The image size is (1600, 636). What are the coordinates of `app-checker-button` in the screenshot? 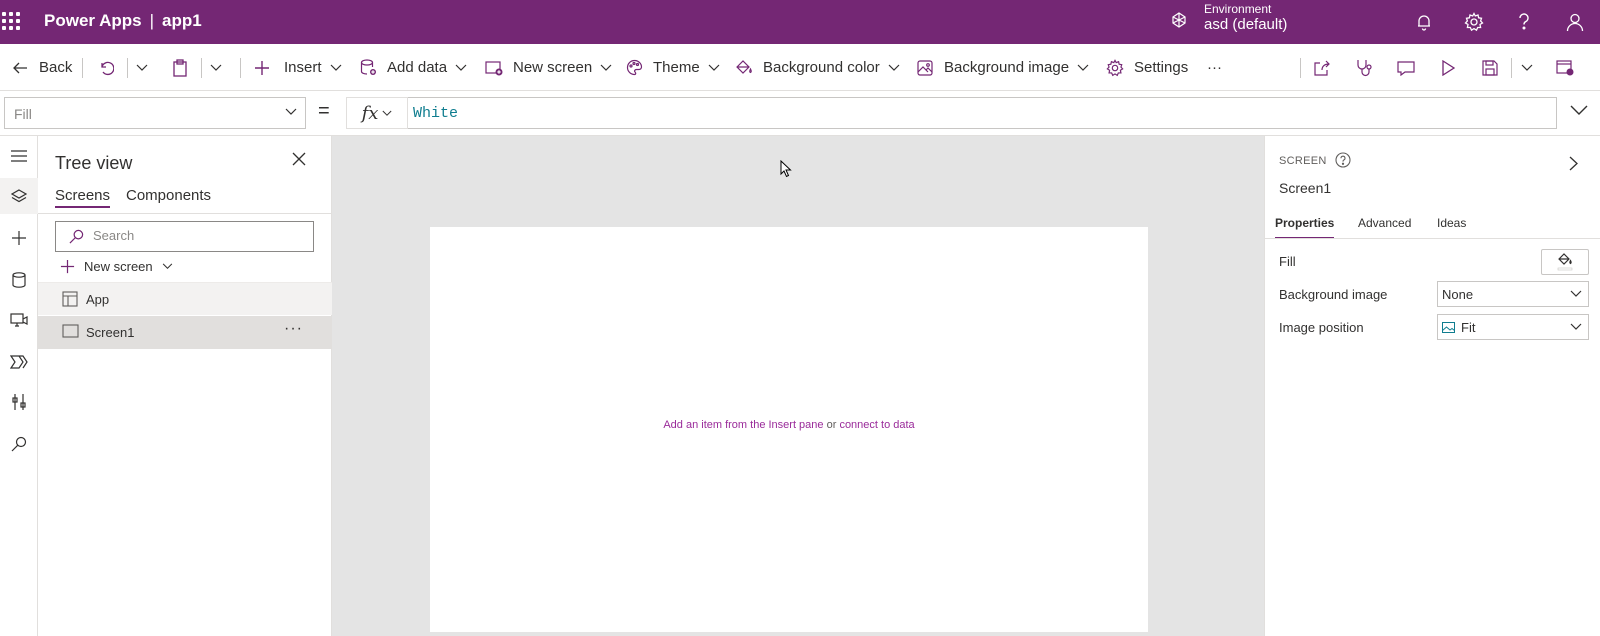 It's located at (1364, 67).